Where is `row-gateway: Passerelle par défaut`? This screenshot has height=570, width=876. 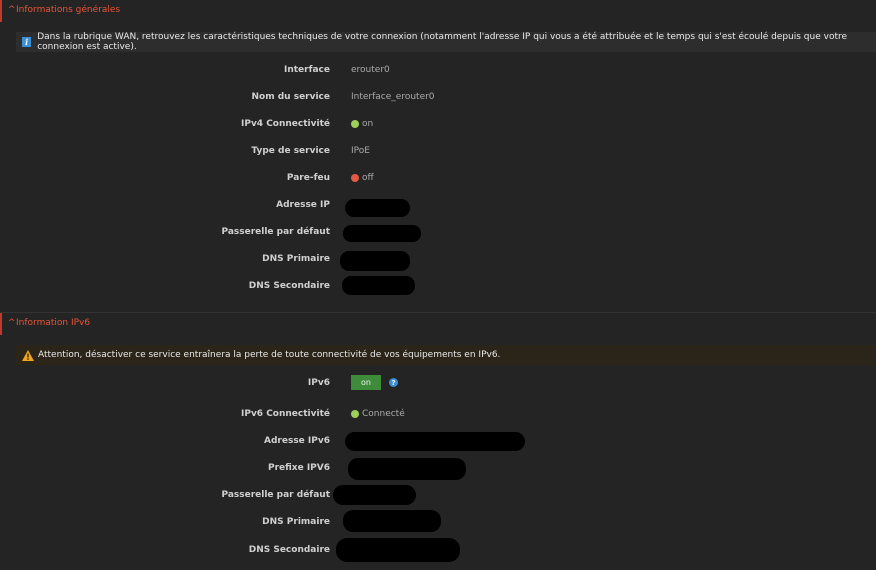
row-gateway: Passerelle par défaut is located at coordinates (438, 234).